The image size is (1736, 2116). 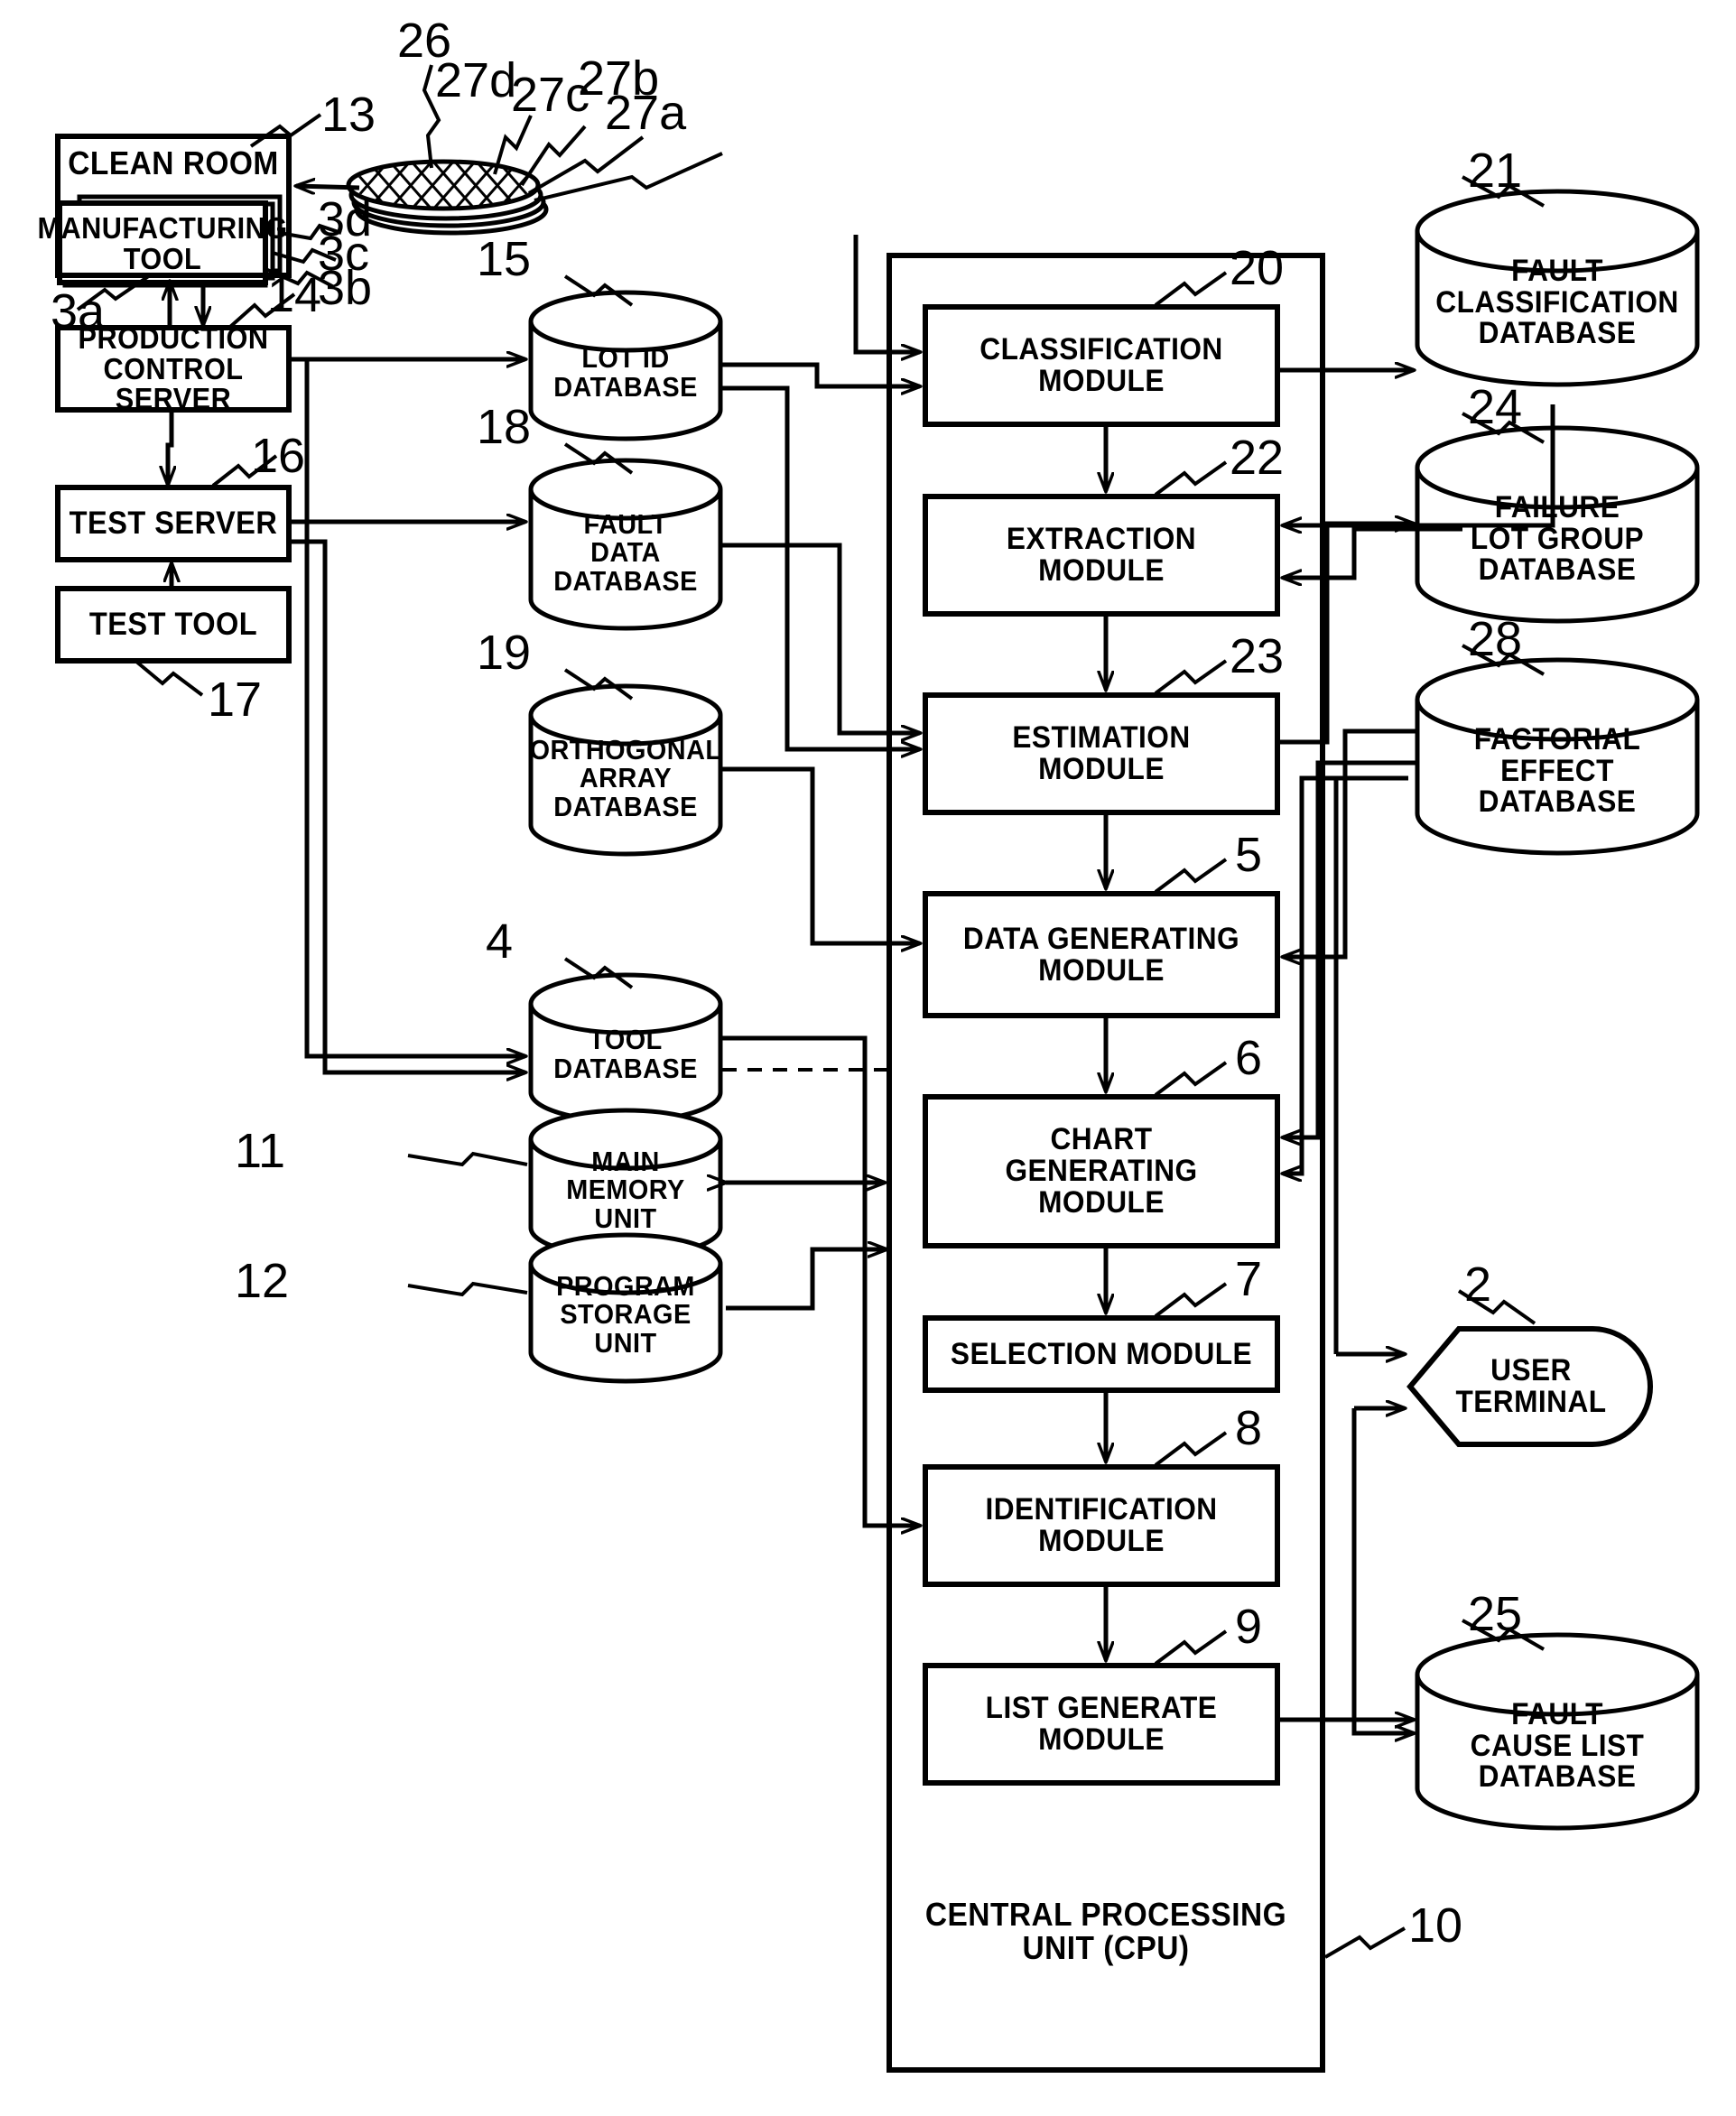 What do you see at coordinates (1101, 954) in the screenshot?
I see `data-generating-module-label: DATA GENERATING MODULE` at bounding box center [1101, 954].